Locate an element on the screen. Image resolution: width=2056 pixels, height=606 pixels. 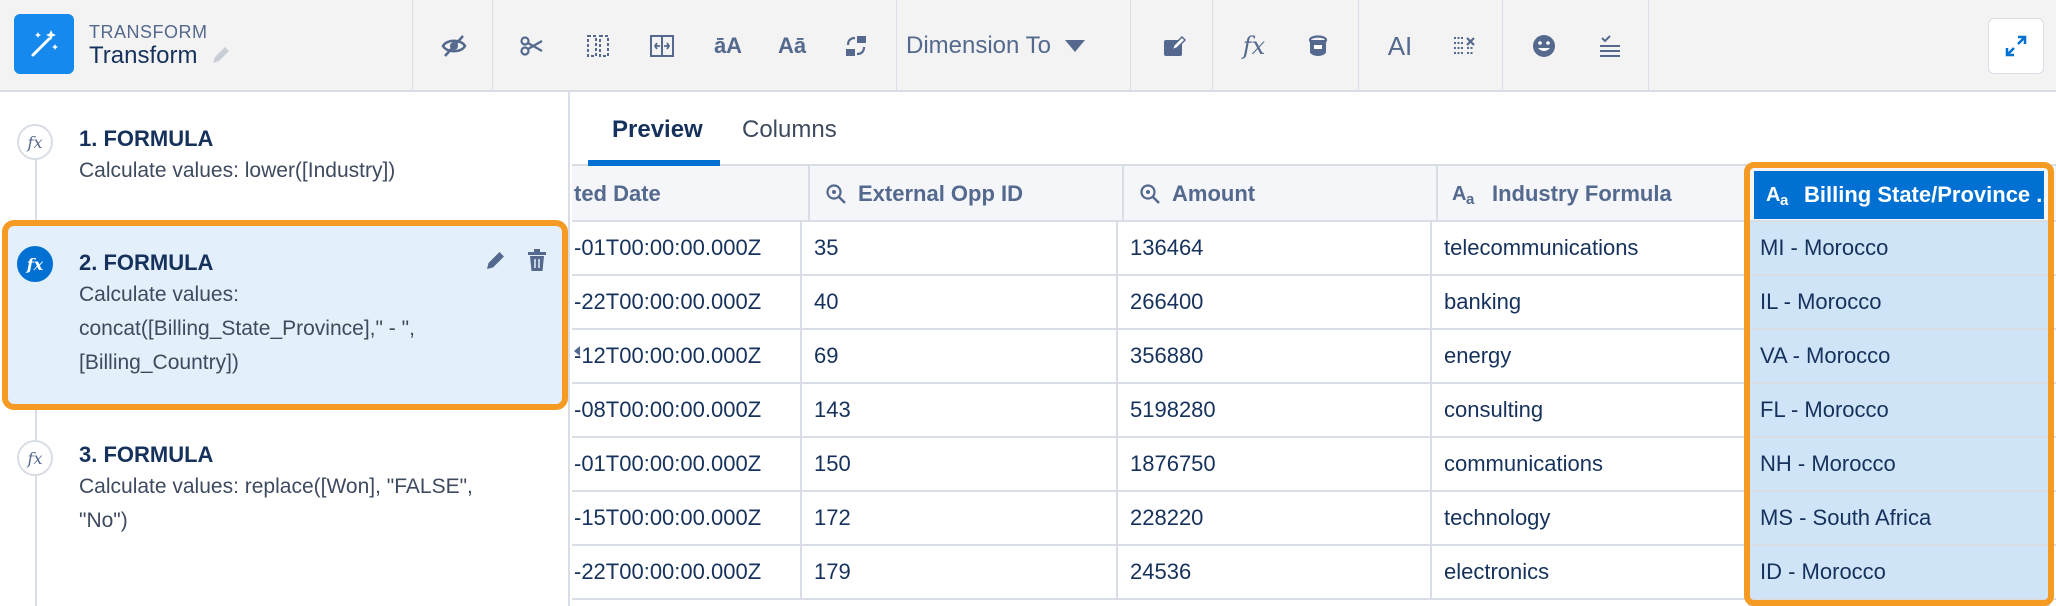
step-title: 2. FORMULA is located at coordinates (146, 262).